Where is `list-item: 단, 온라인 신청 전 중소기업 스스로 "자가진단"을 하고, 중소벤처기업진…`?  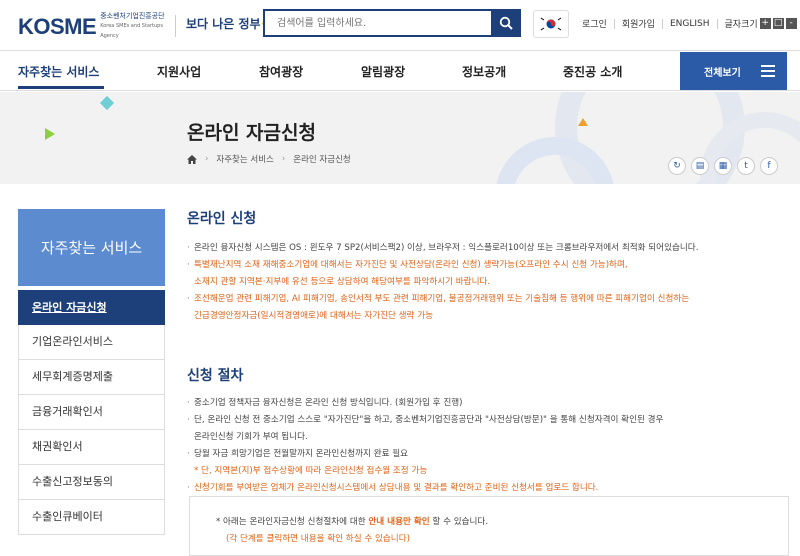 list-item: 단, 온라인 신청 전 중소기업 스스로 "자가진단"을 하고, 중소벤처기업진… is located at coordinates (487, 429).